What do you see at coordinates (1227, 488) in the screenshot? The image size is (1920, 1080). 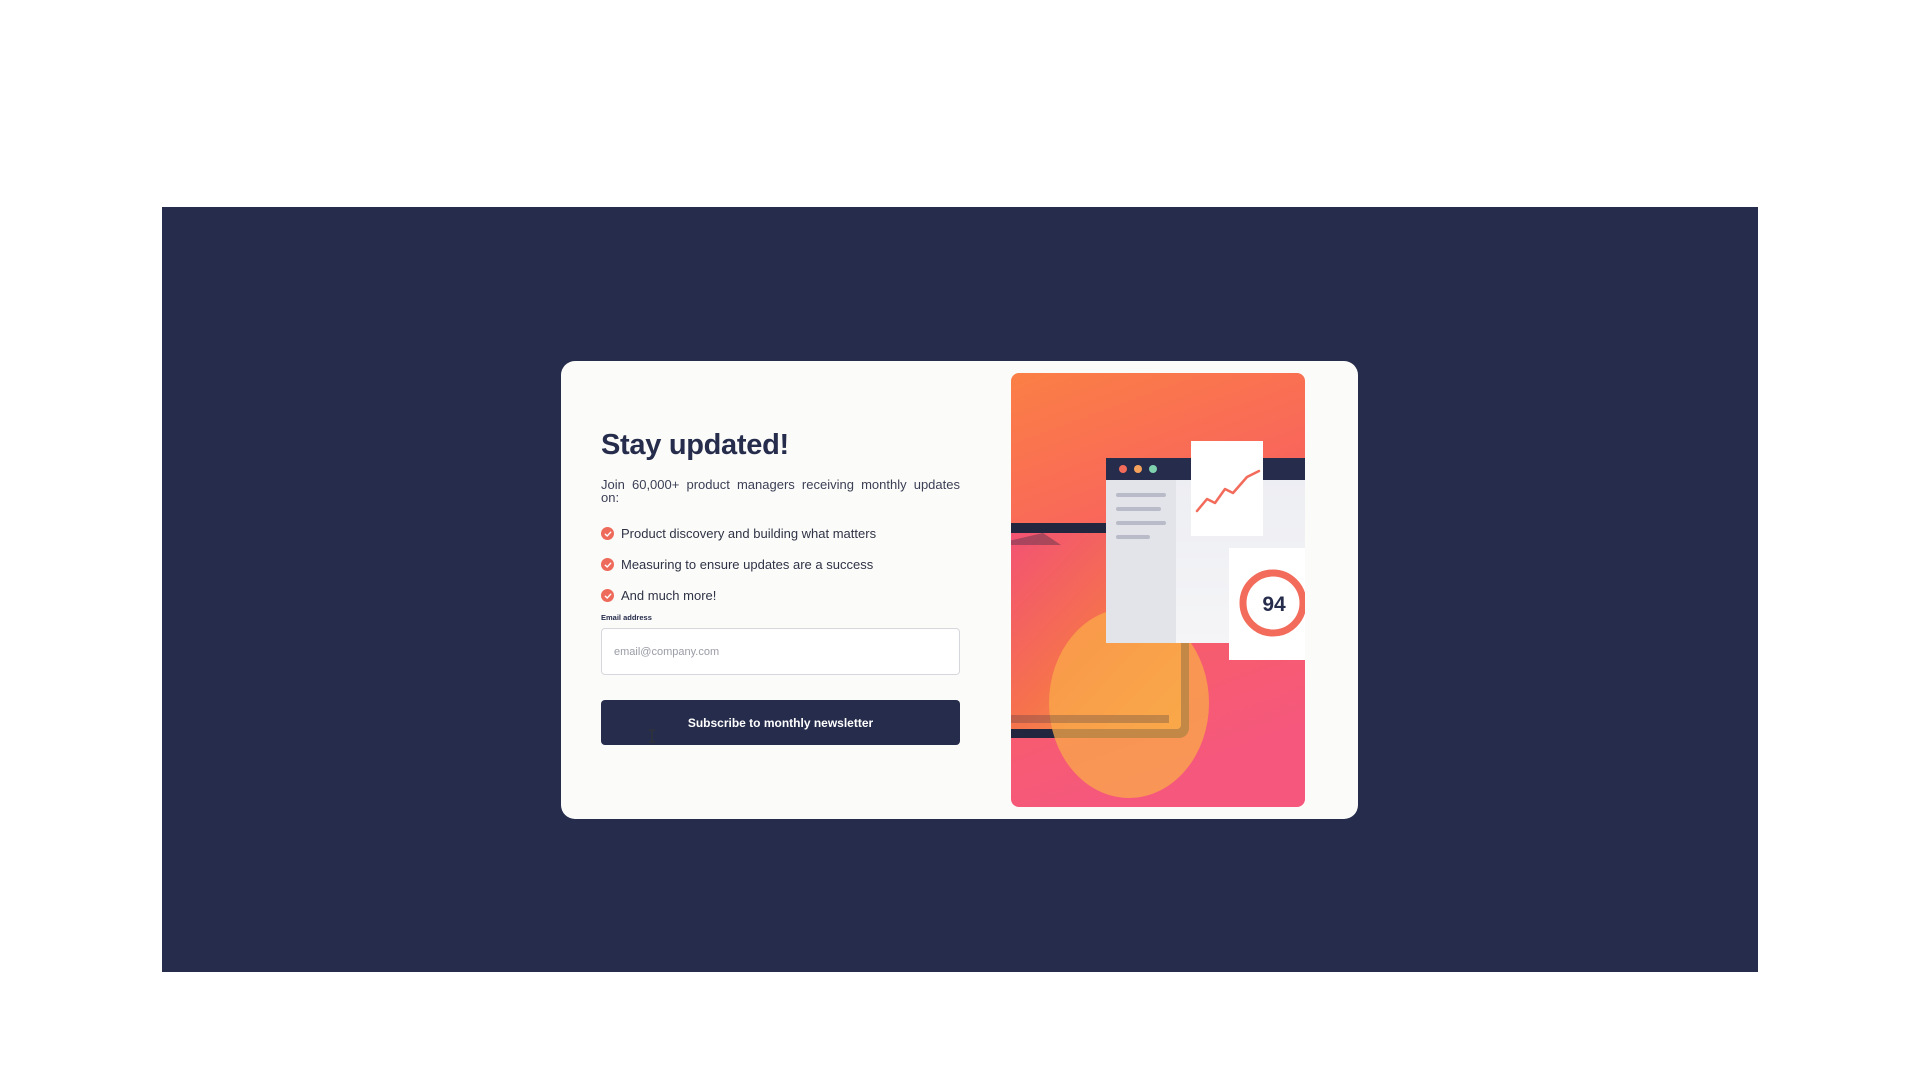 I see `trend-chart-card` at bounding box center [1227, 488].